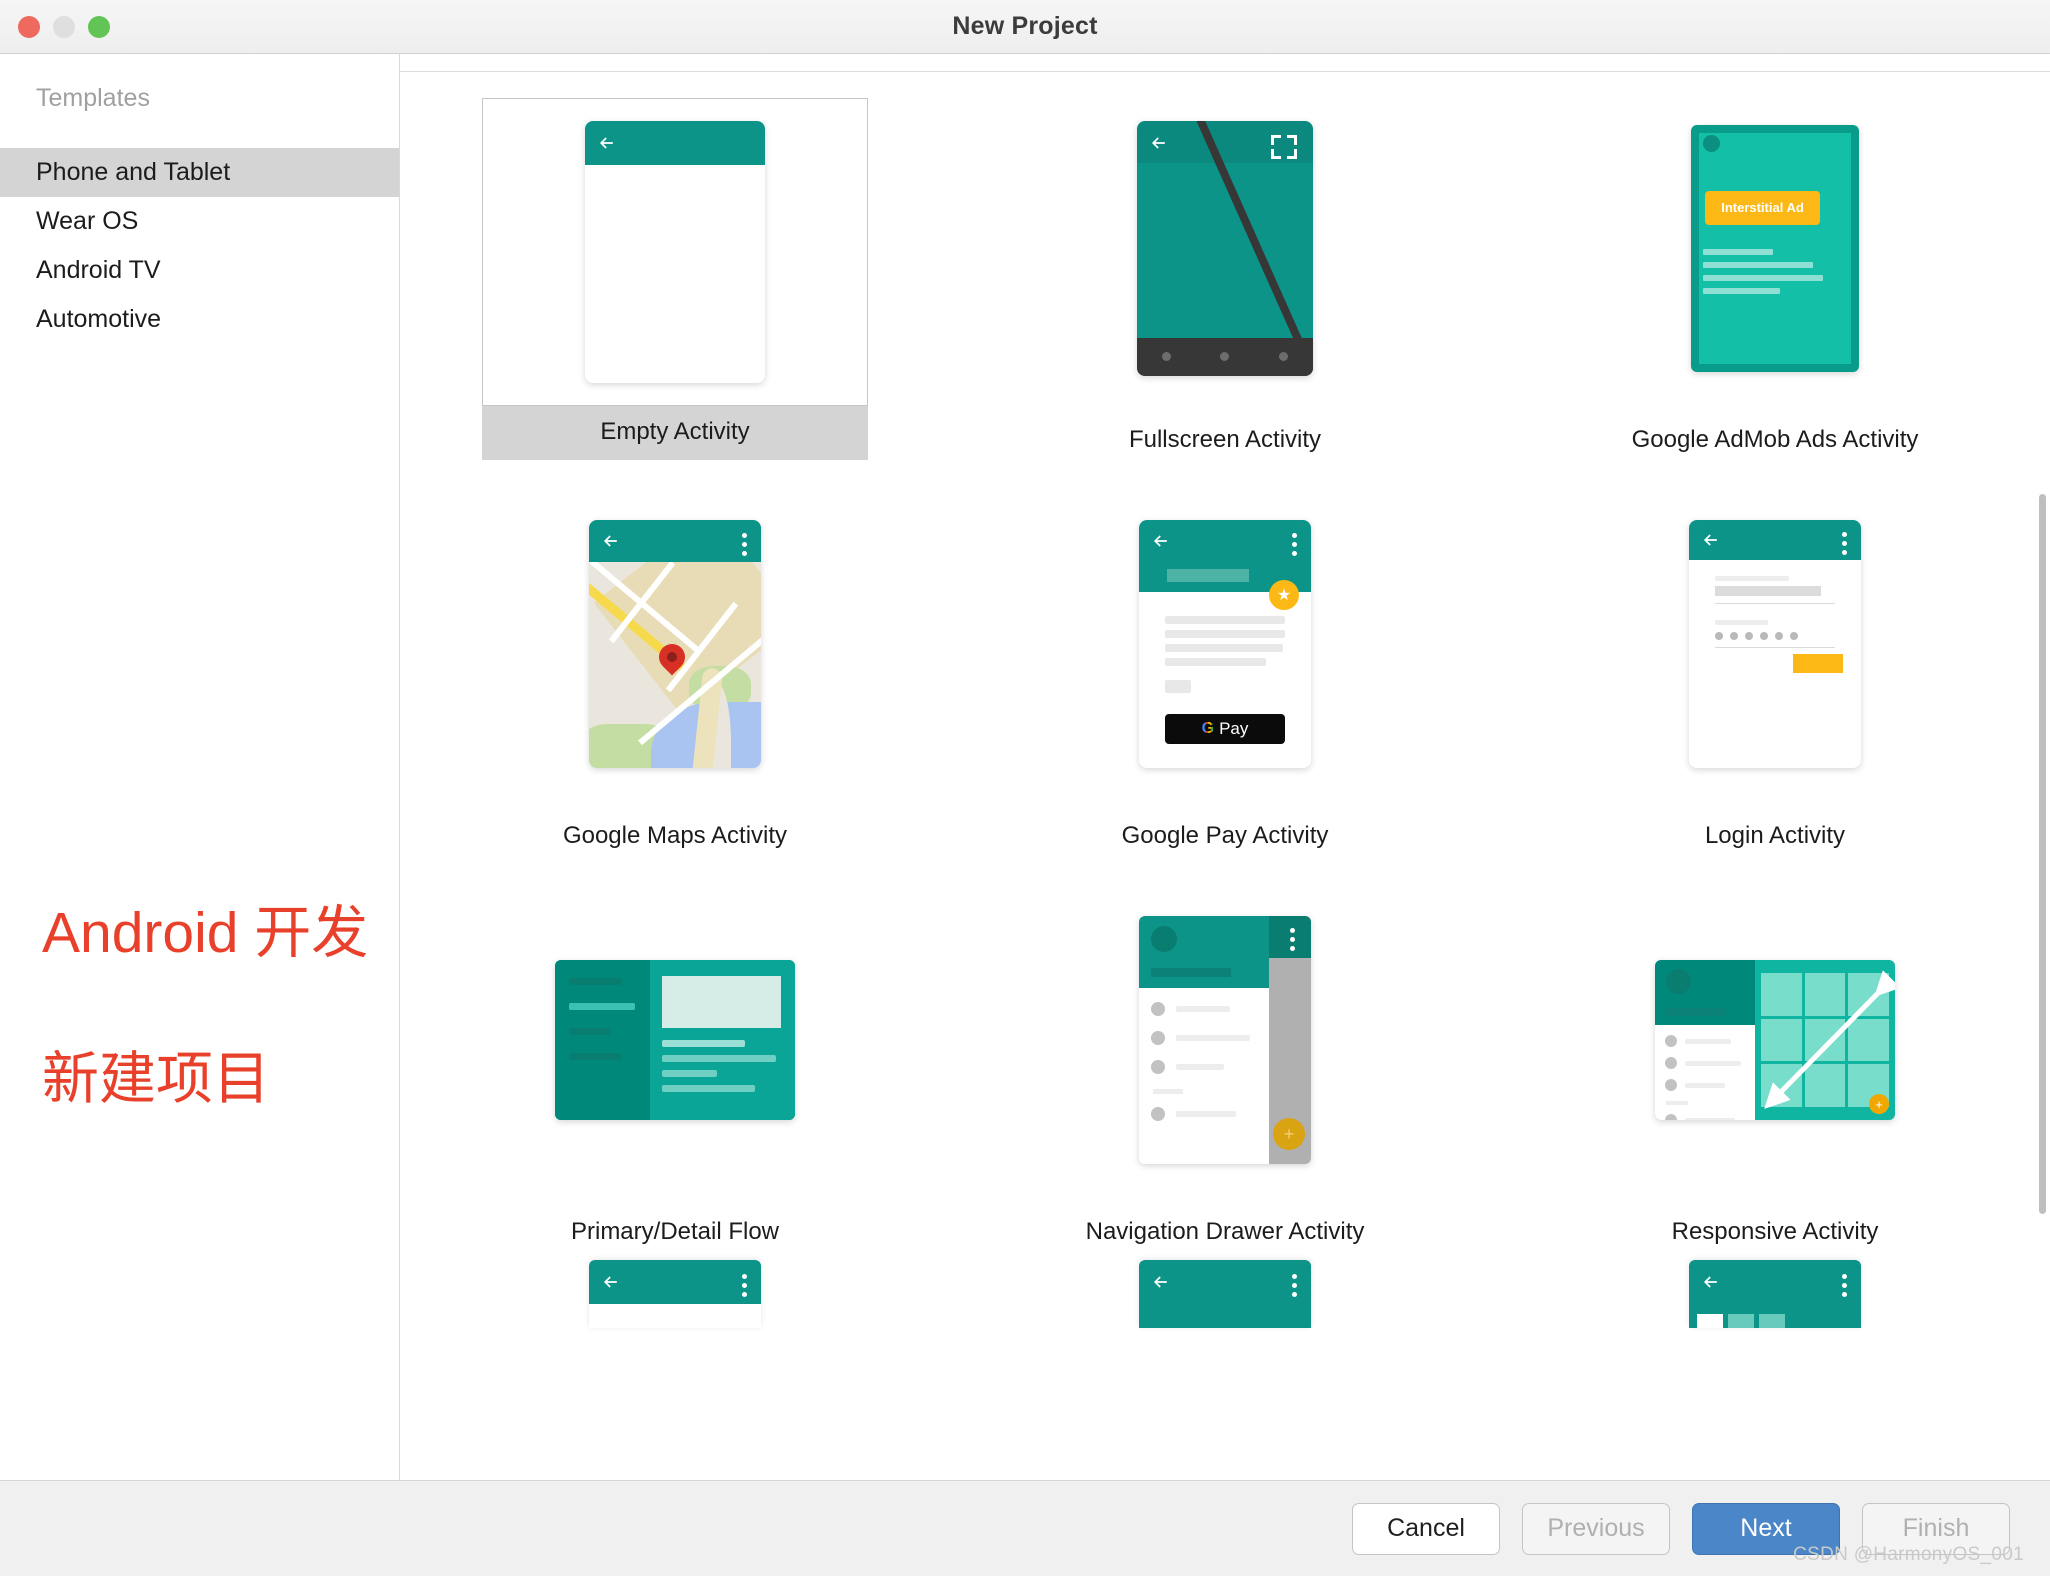 The width and height of the screenshot is (2050, 1576). I want to click on title-bar: New Project, so click(1025, 27).